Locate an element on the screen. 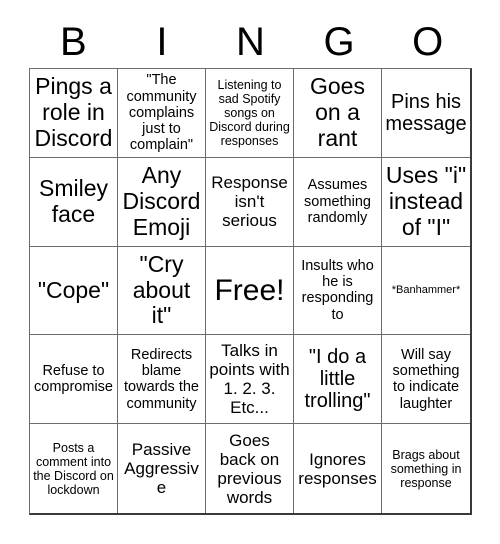 Image resolution: width=500 pixels, height=544 pixels. bingo-cell-label: Response isn't serious is located at coordinates (249, 202).